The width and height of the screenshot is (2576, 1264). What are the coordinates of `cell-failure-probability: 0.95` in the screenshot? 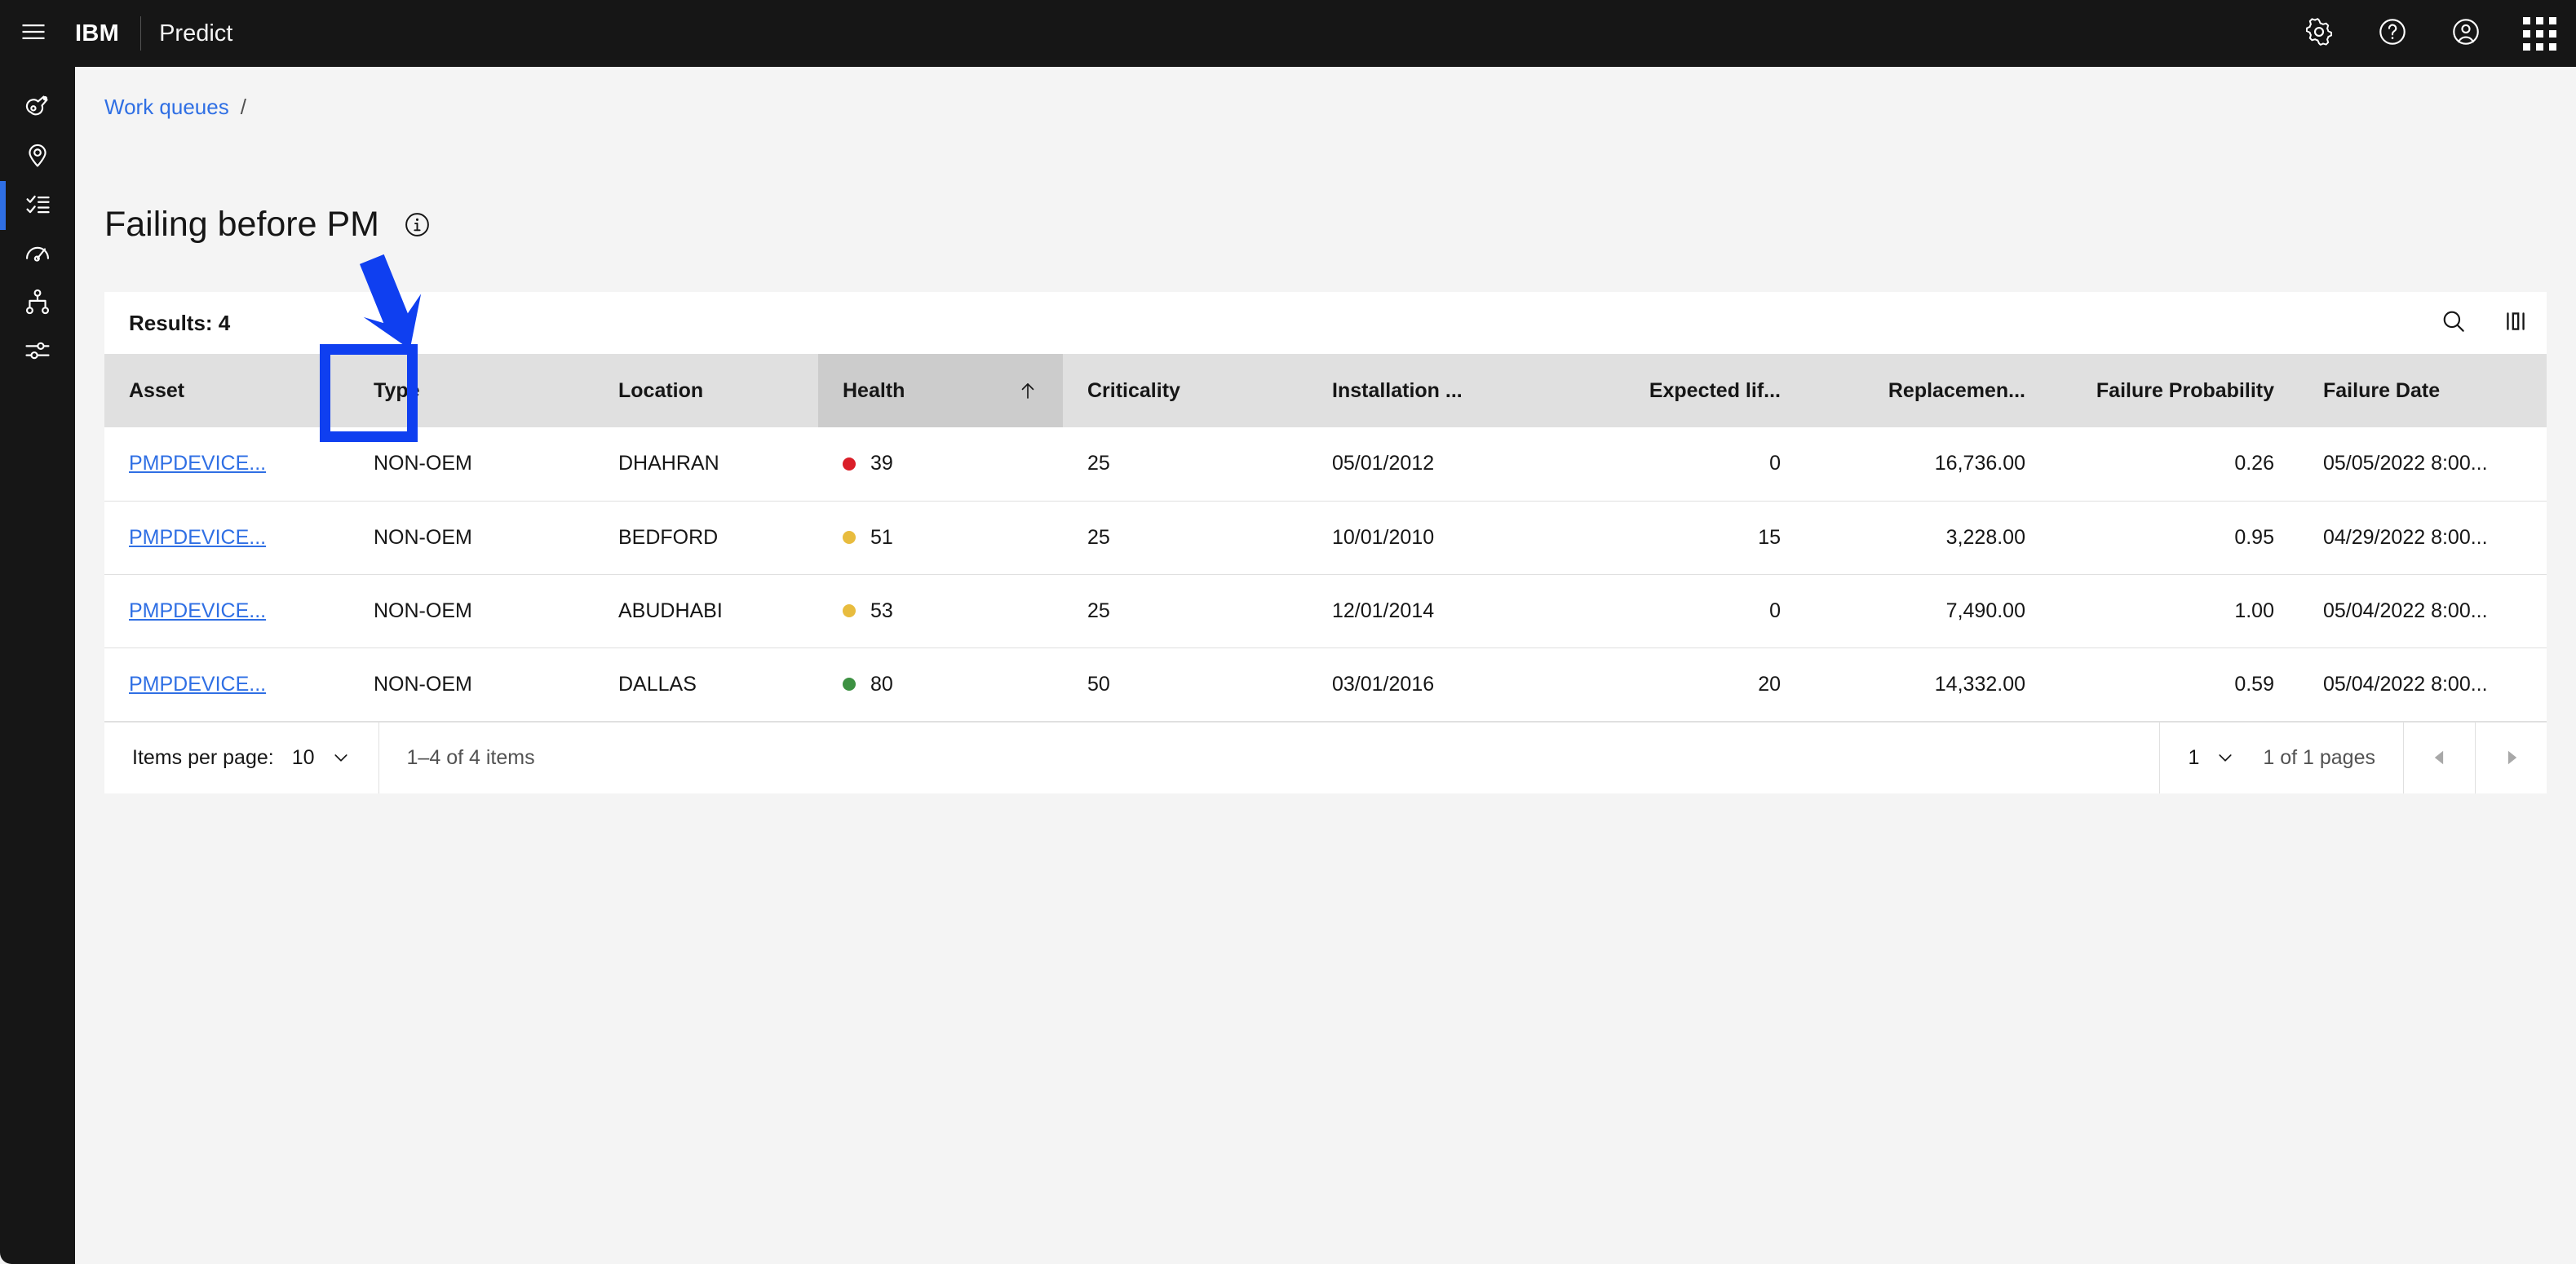 It's located at (2174, 538).